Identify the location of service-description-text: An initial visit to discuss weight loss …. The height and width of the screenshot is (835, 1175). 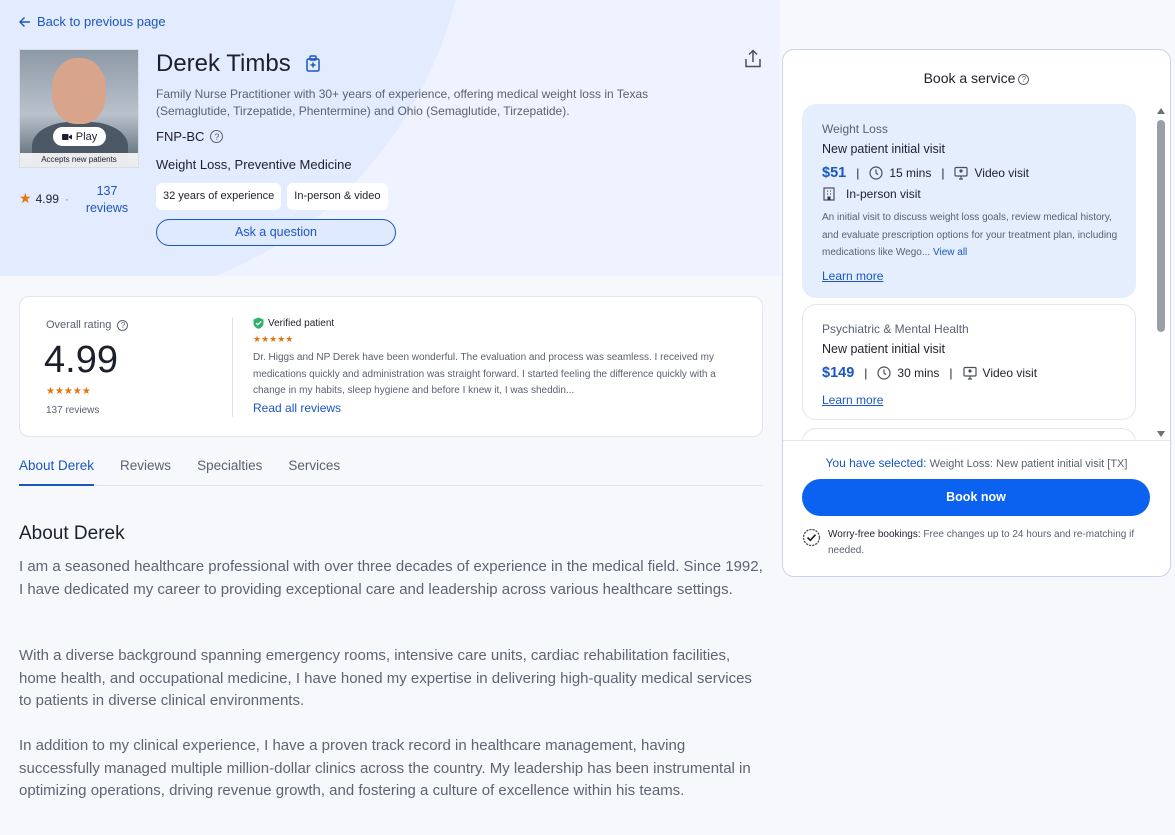
(970, 235).